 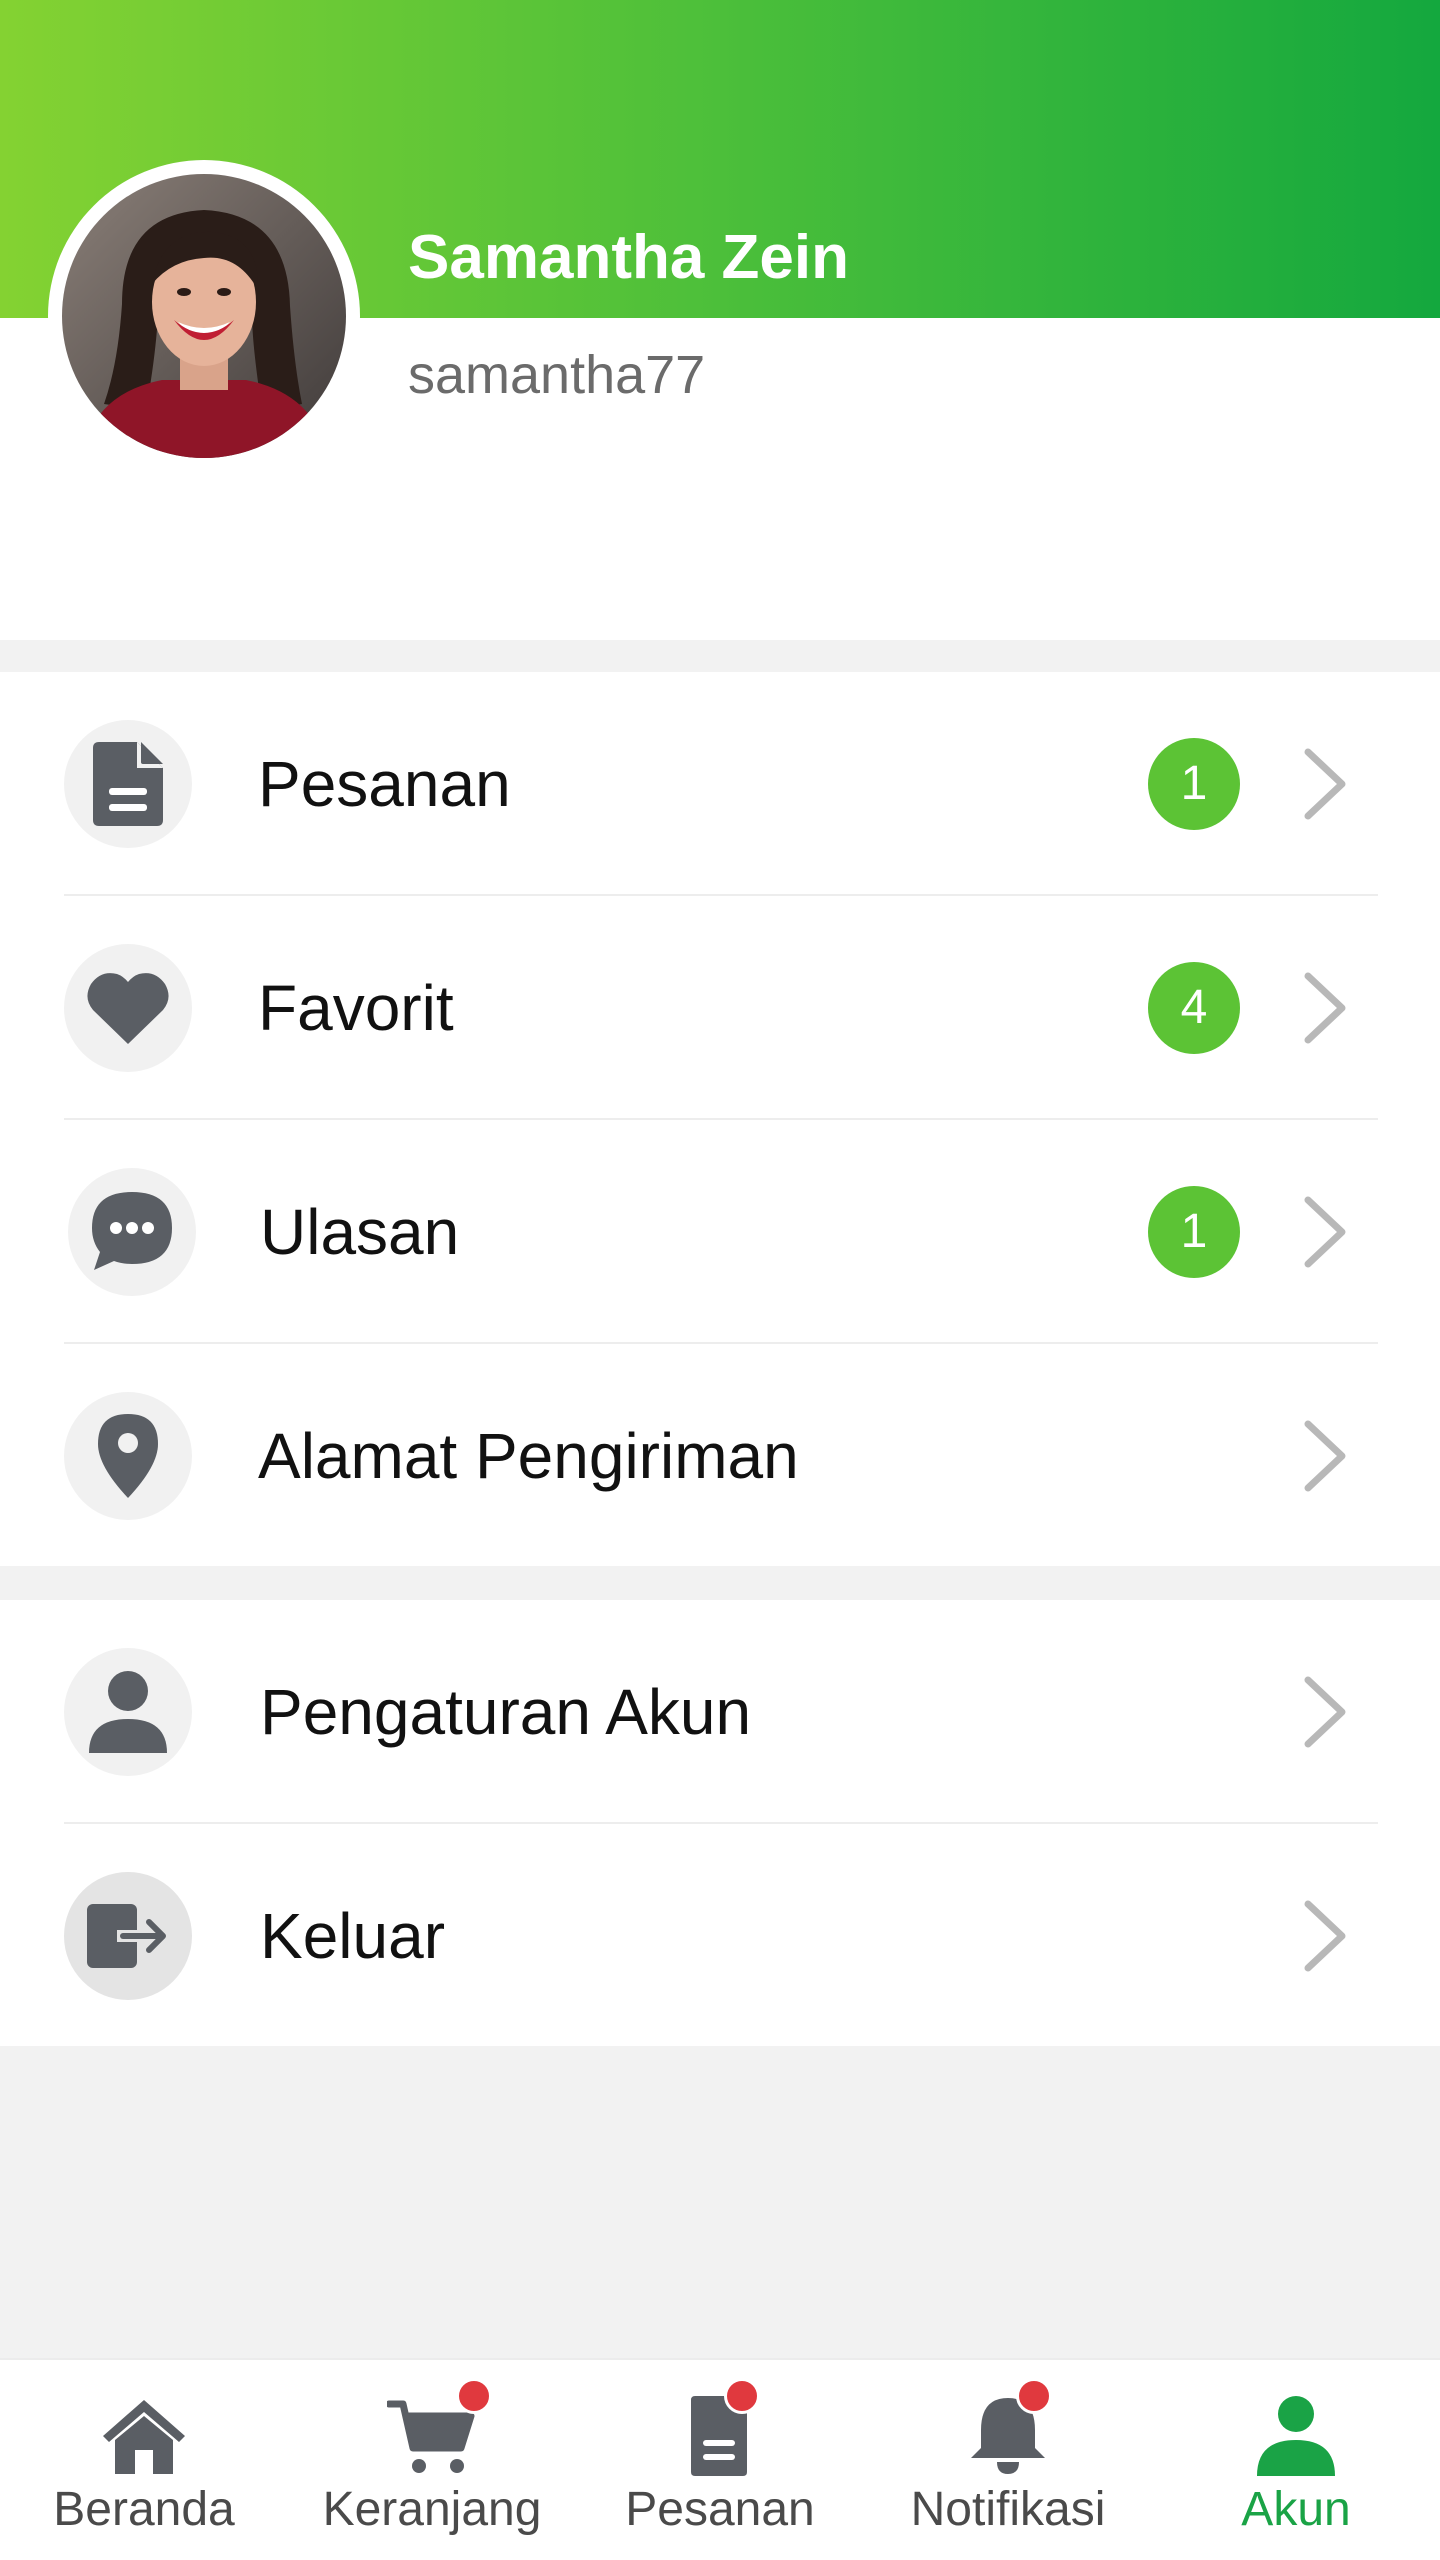 What do you see at coordinates (506, 1712) in the screenshot?
I see `menu-item-label: Pengaturan Akun` at bounding box center [506, 1712].